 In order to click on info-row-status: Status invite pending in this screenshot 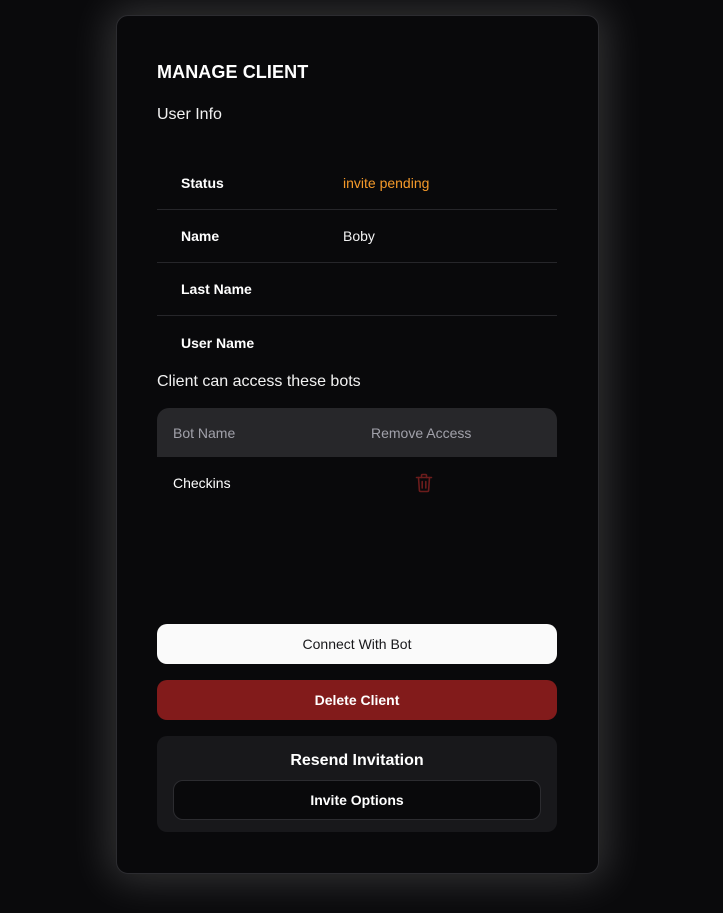, I will do `click(357, 183)`.